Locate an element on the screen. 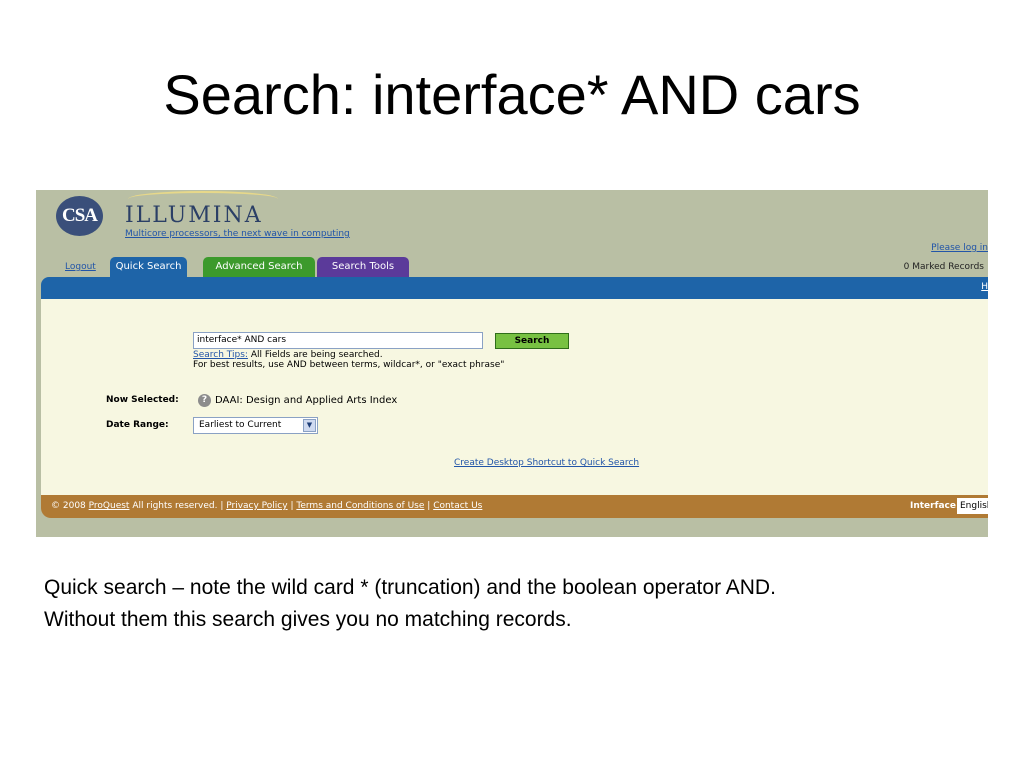 Image resolution: width=1024 pixels, height=768 pixels. login-link: Please log in is located at coordinates (959, 248).